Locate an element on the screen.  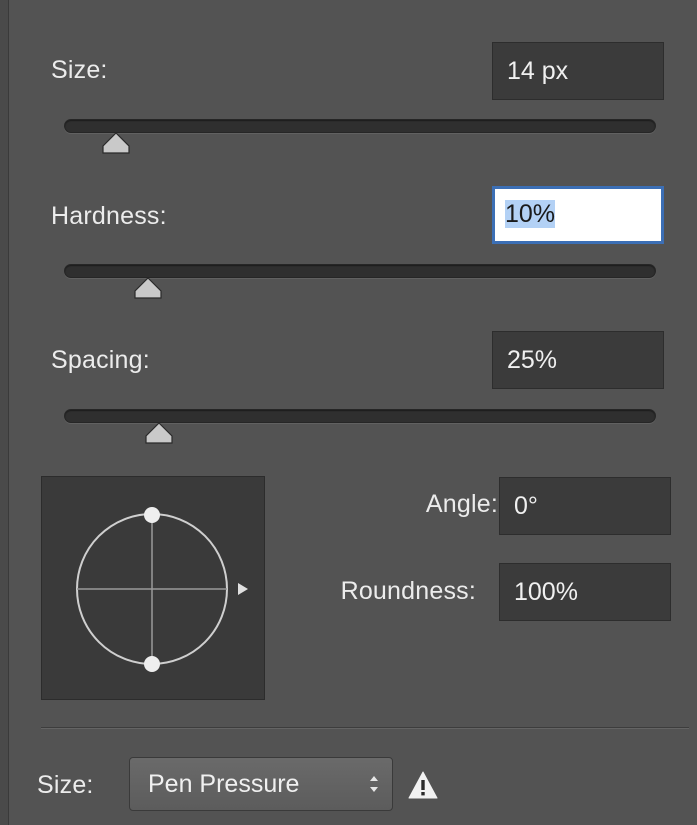
roundness-label: Roundness: is located at coordinates (408, 591).